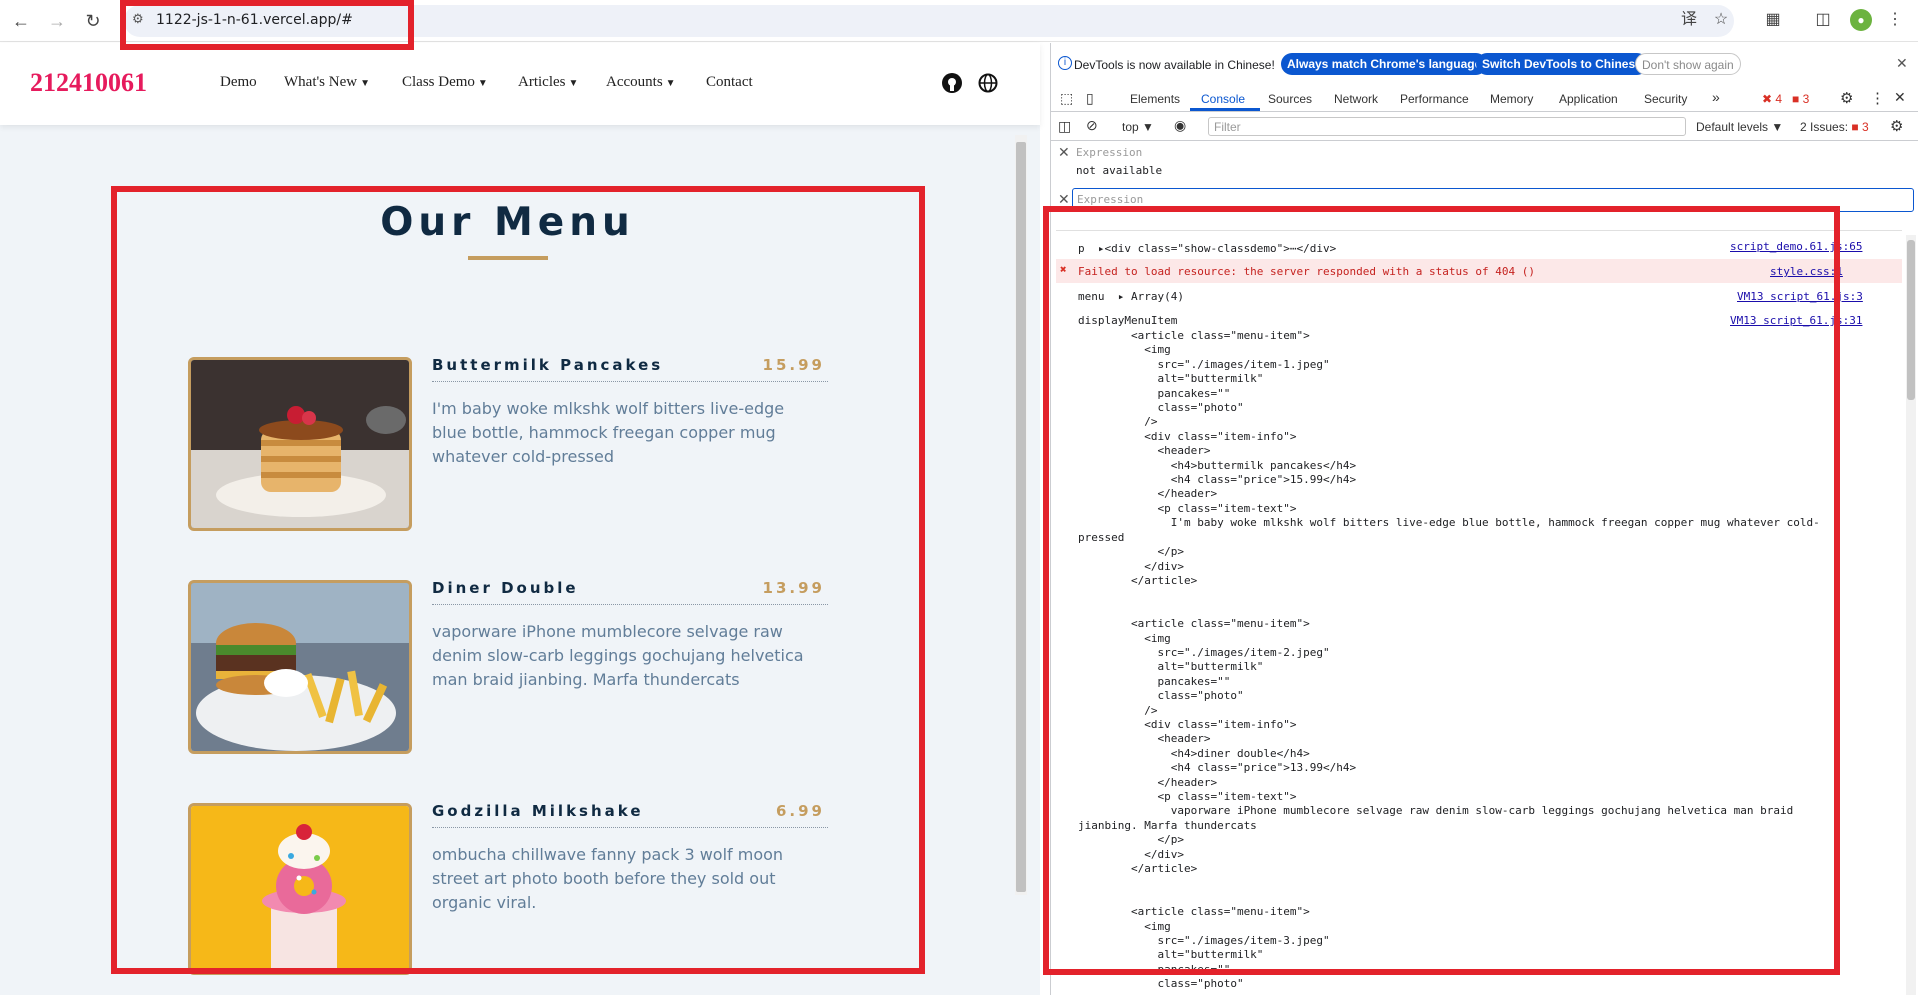 This screenshot has width=1918, height=995. Describe the element at coordinates (93, 21) in the screenshot. I see `reload-icon: ↻` at that location.